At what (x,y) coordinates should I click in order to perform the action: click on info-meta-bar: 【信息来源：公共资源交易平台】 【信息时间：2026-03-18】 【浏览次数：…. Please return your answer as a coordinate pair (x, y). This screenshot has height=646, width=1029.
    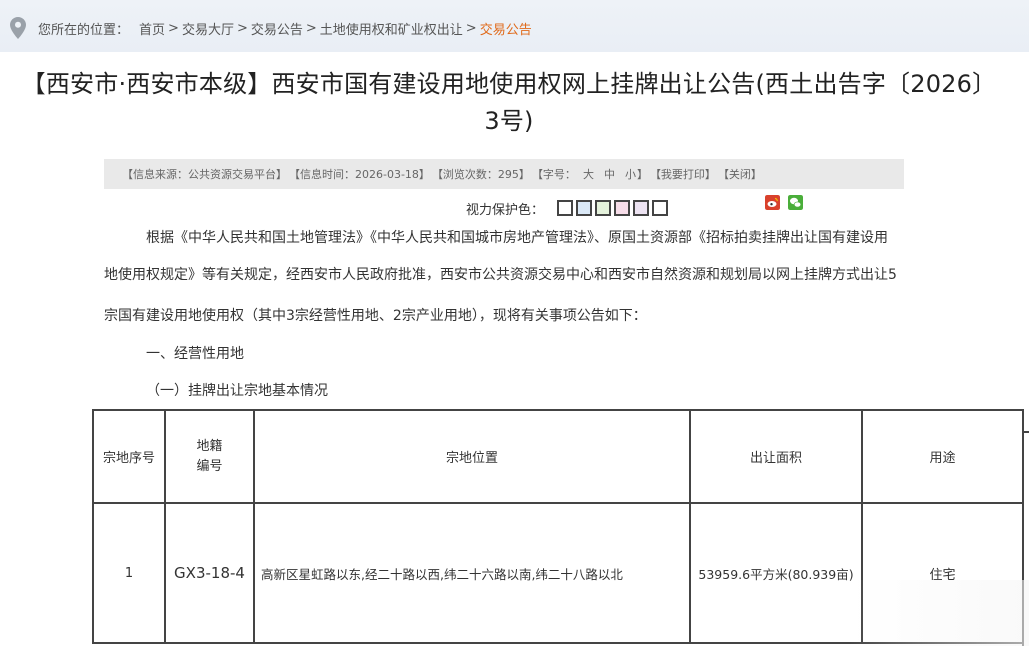
    Looking at the image, I should click on (504, 174).